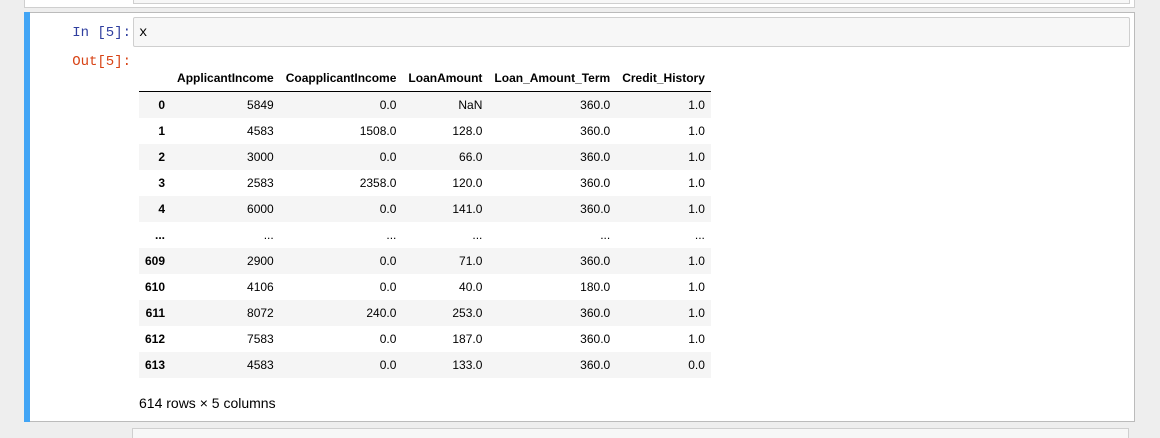  I want to click on table-row: 3 2583 2358.0 120.0 360.0 1.0, so click(425, 183).